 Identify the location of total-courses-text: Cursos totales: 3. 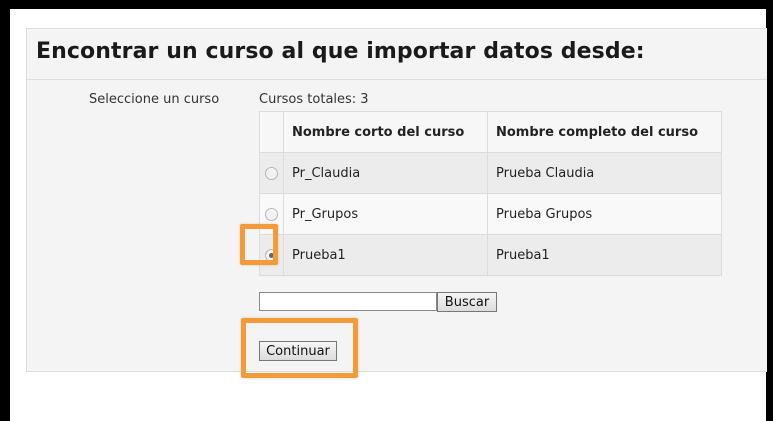
(314, 99).